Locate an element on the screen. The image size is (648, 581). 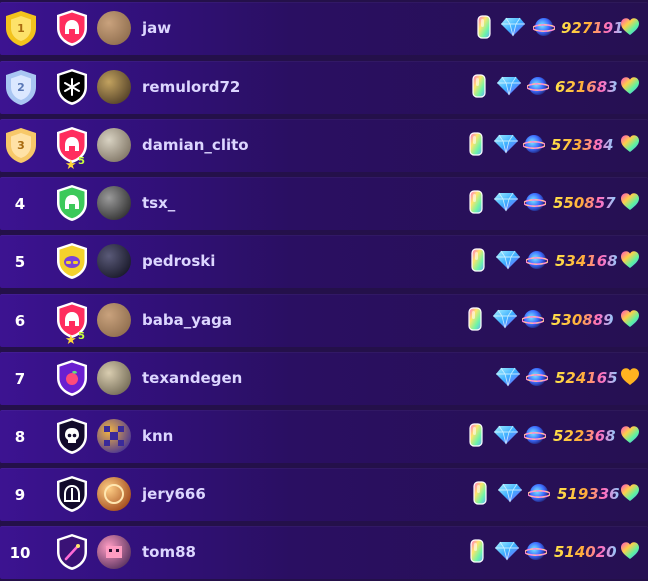
dark-avatar is located at coordinates (114, 261).